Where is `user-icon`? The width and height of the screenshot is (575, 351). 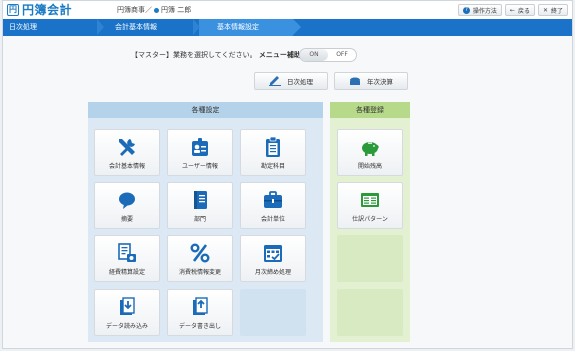 user-icon is located at coordinates (156, 10).